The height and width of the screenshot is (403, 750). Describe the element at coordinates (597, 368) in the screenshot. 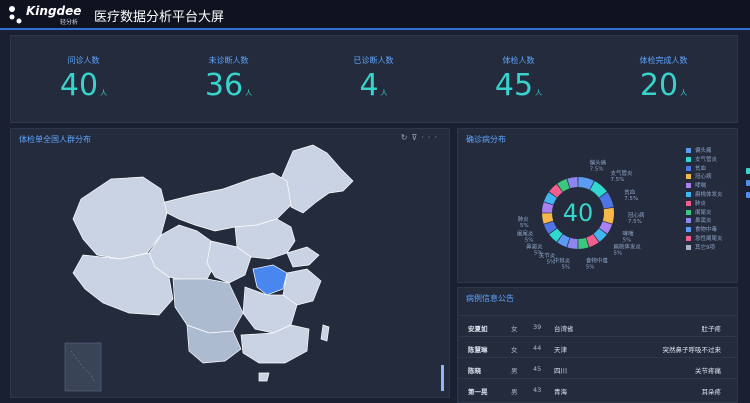

I see `table-row: 陈晓男 45 四川 关节疼痛` at that location.